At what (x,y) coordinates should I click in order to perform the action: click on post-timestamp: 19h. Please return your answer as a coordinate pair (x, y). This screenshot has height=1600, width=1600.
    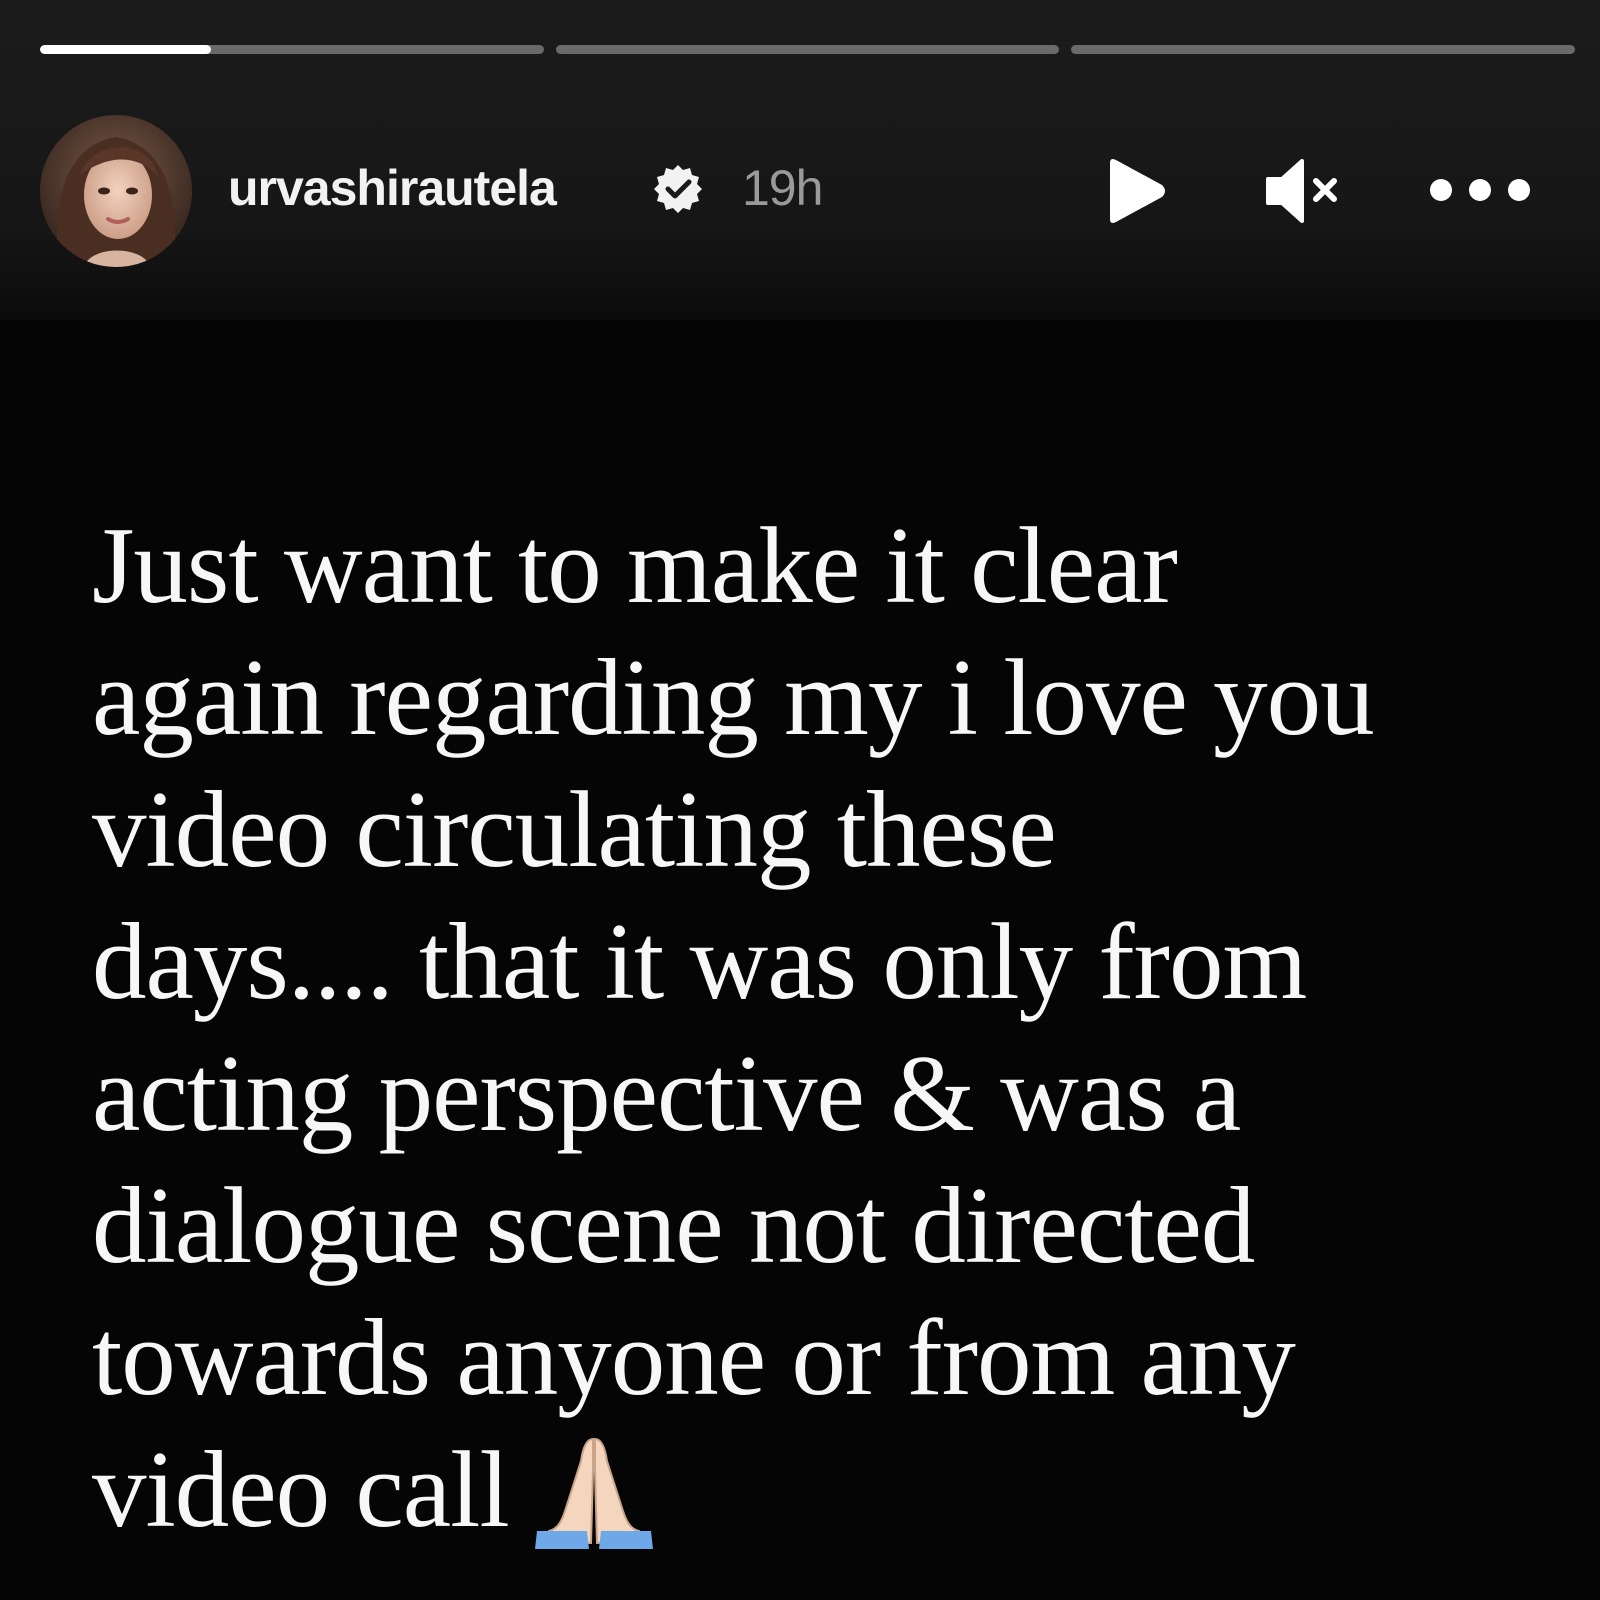
    Looking at the image, I should click on (782, 188).